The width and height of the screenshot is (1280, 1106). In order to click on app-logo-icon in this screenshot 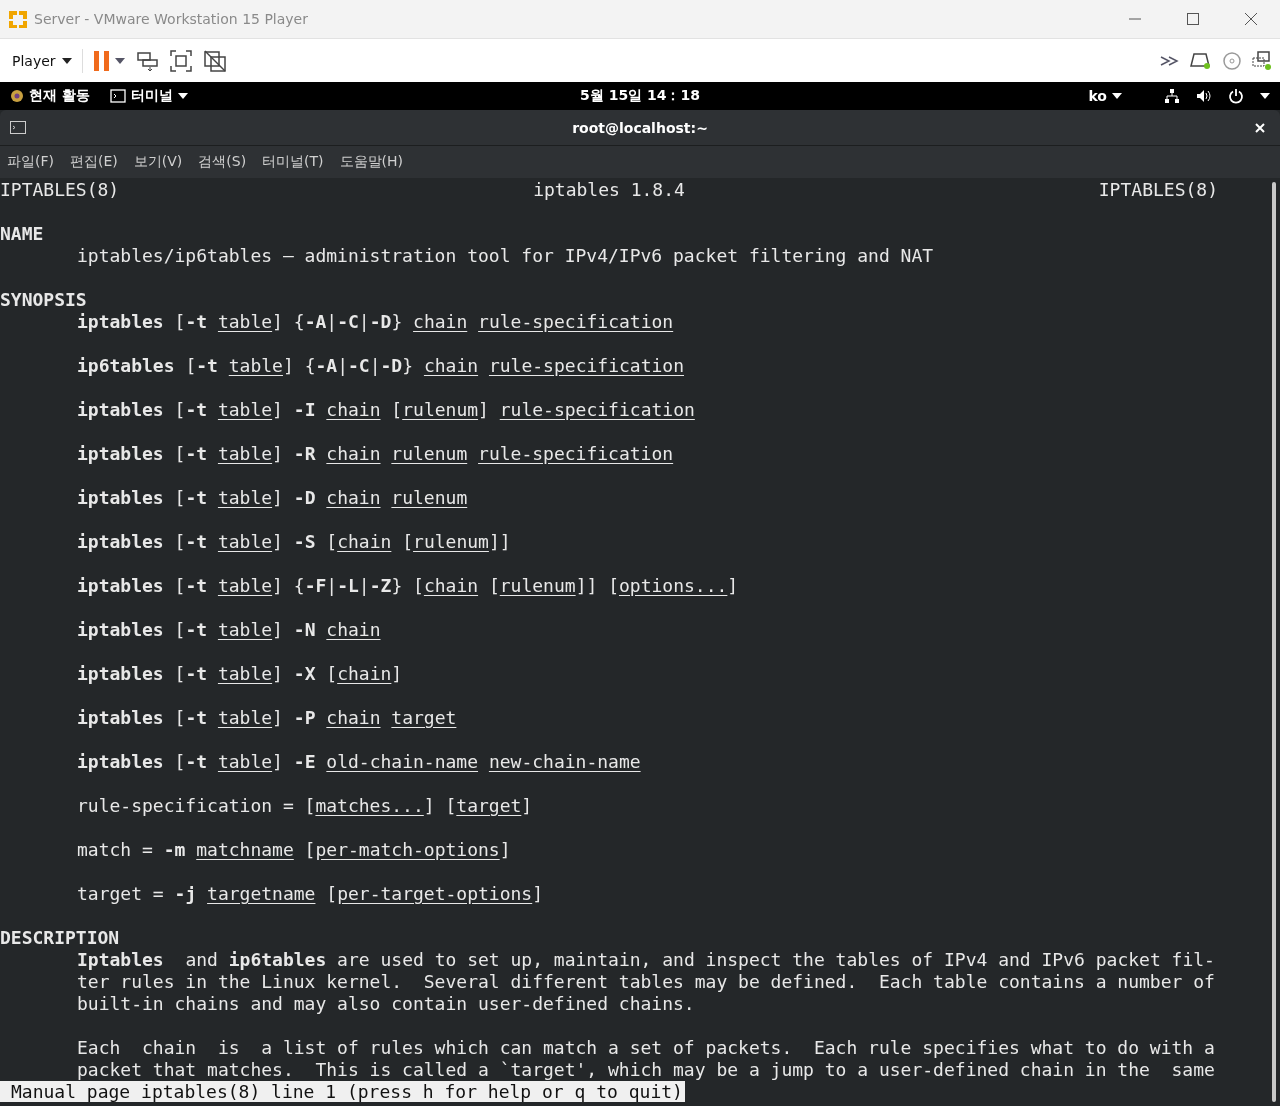, I will do `click(18, 19)`.